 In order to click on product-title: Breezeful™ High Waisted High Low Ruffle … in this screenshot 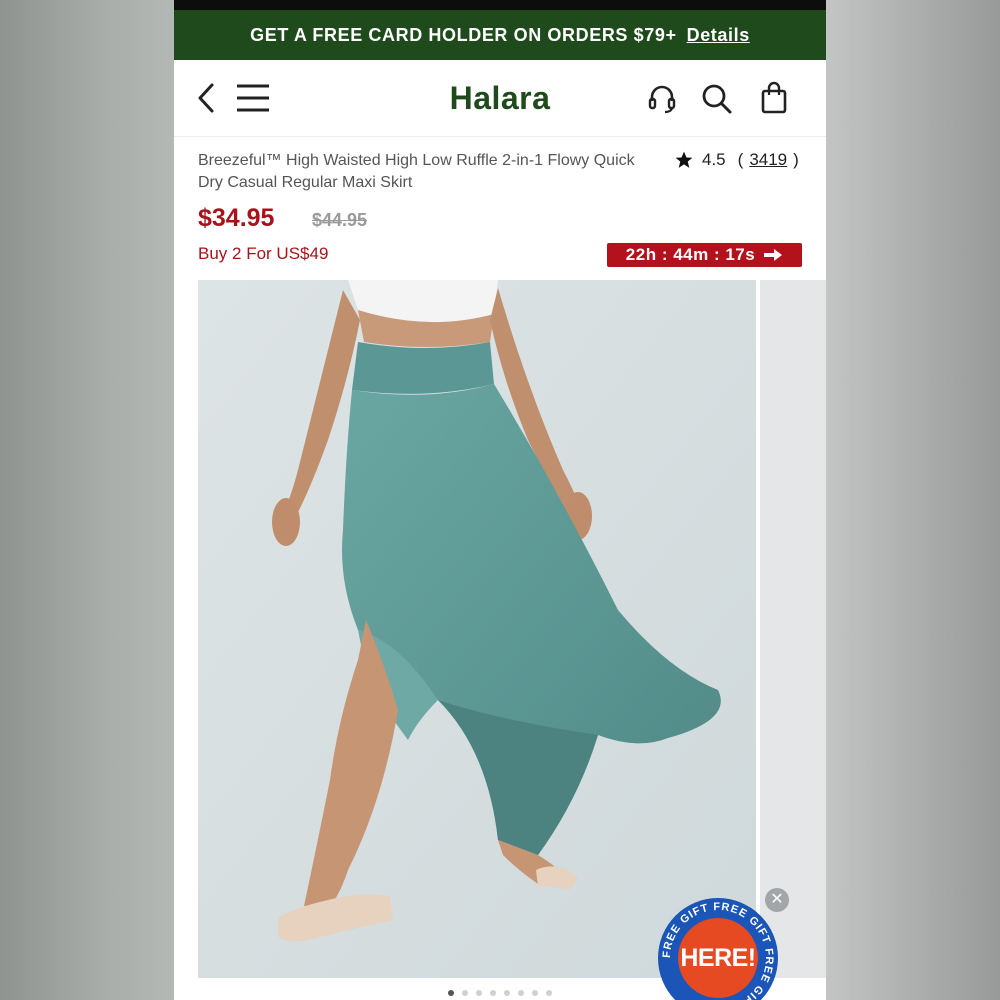, I will do `click(416, 171)`.